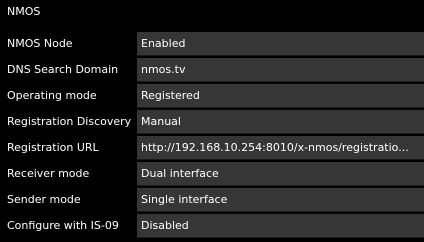 The image size is (424, 242). I want to click on setting-value-sender-mode: Single interface, so click(280, 200).